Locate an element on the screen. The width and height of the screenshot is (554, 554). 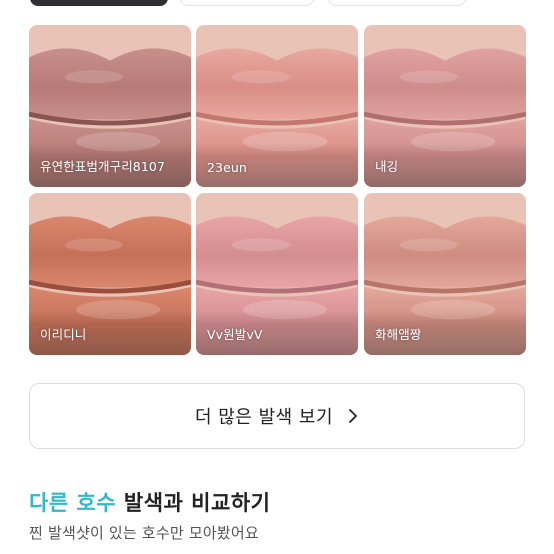
compare-title-rest: 발색과 비교하기 is located at coordinates (193, 503).